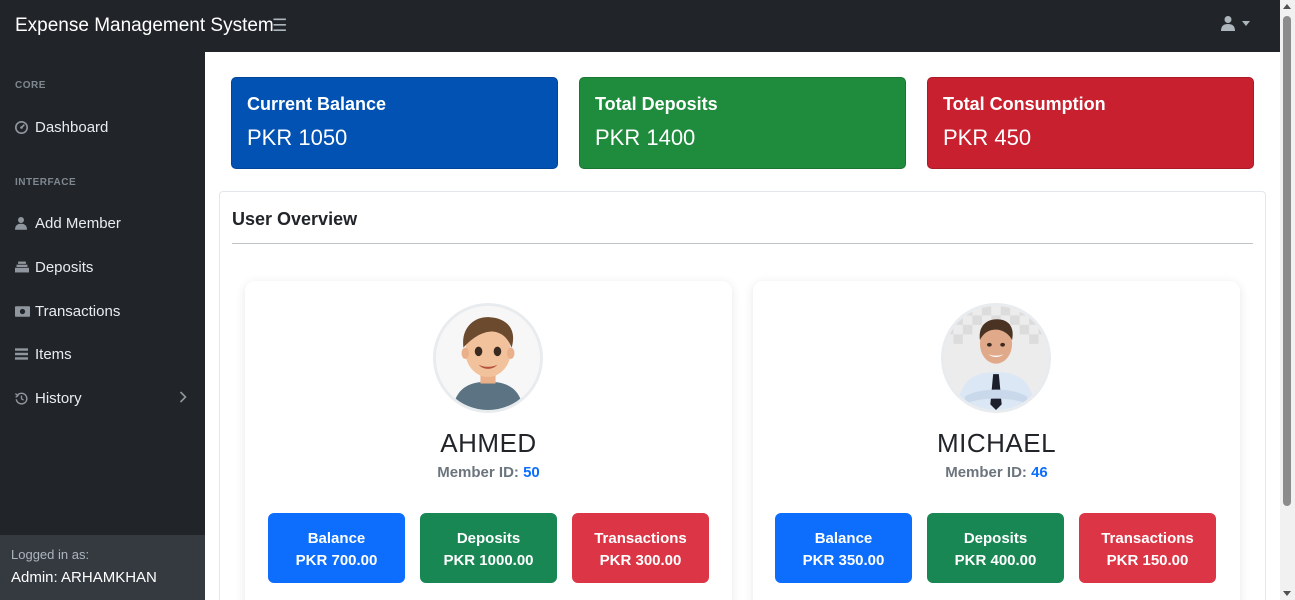 The width and height of the screenshot is (1295, 600). Describe the element at coordinates (640, 548) in the screenshot. I see `transactions-button: Transactions PKR 300.00` at that location.